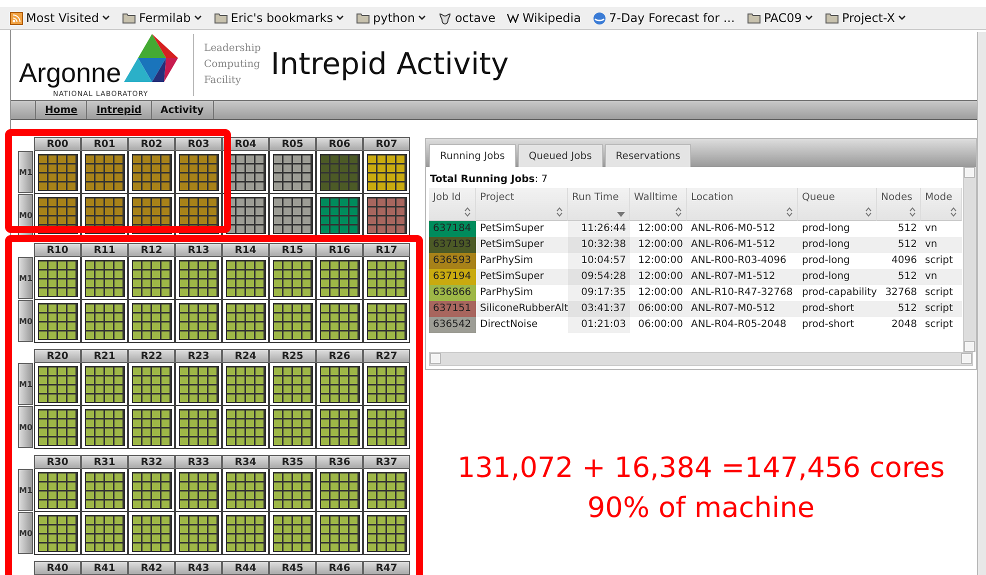 The height and width of the screenshot is (575, 986). I want to click on column-header: Project, so click(522, 204).